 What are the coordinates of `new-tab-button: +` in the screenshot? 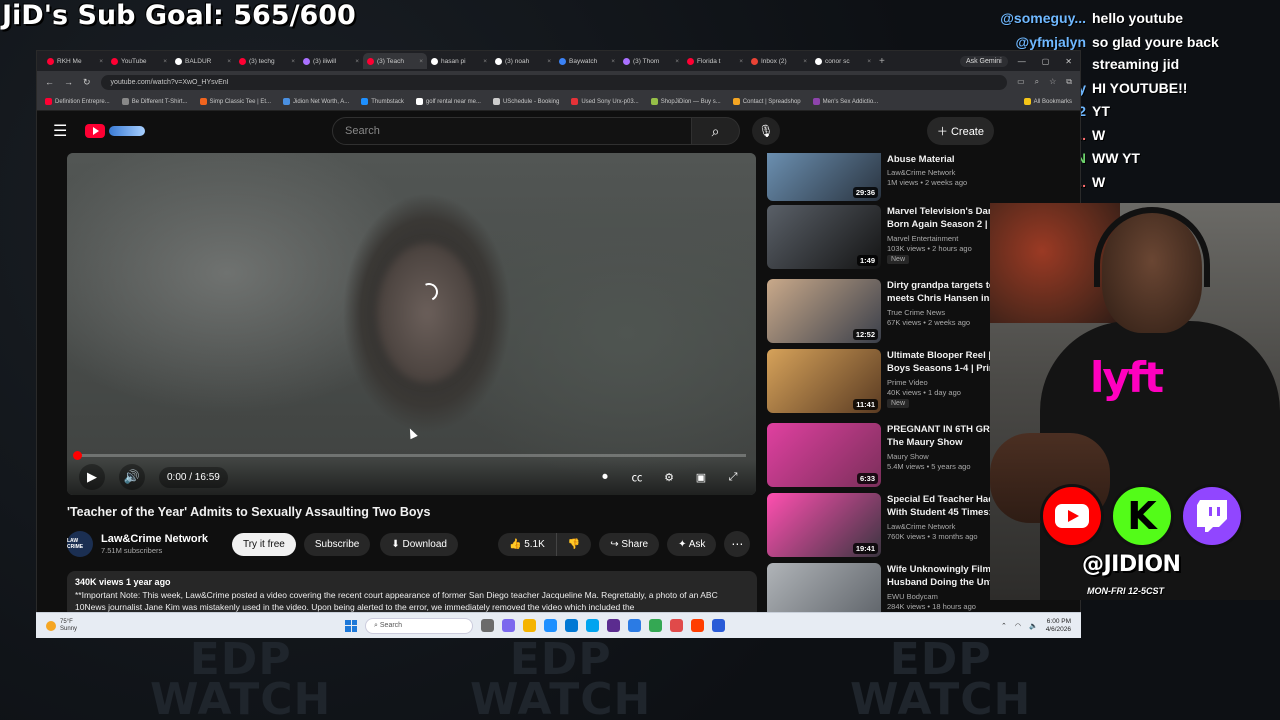 It's located at (882, 61).